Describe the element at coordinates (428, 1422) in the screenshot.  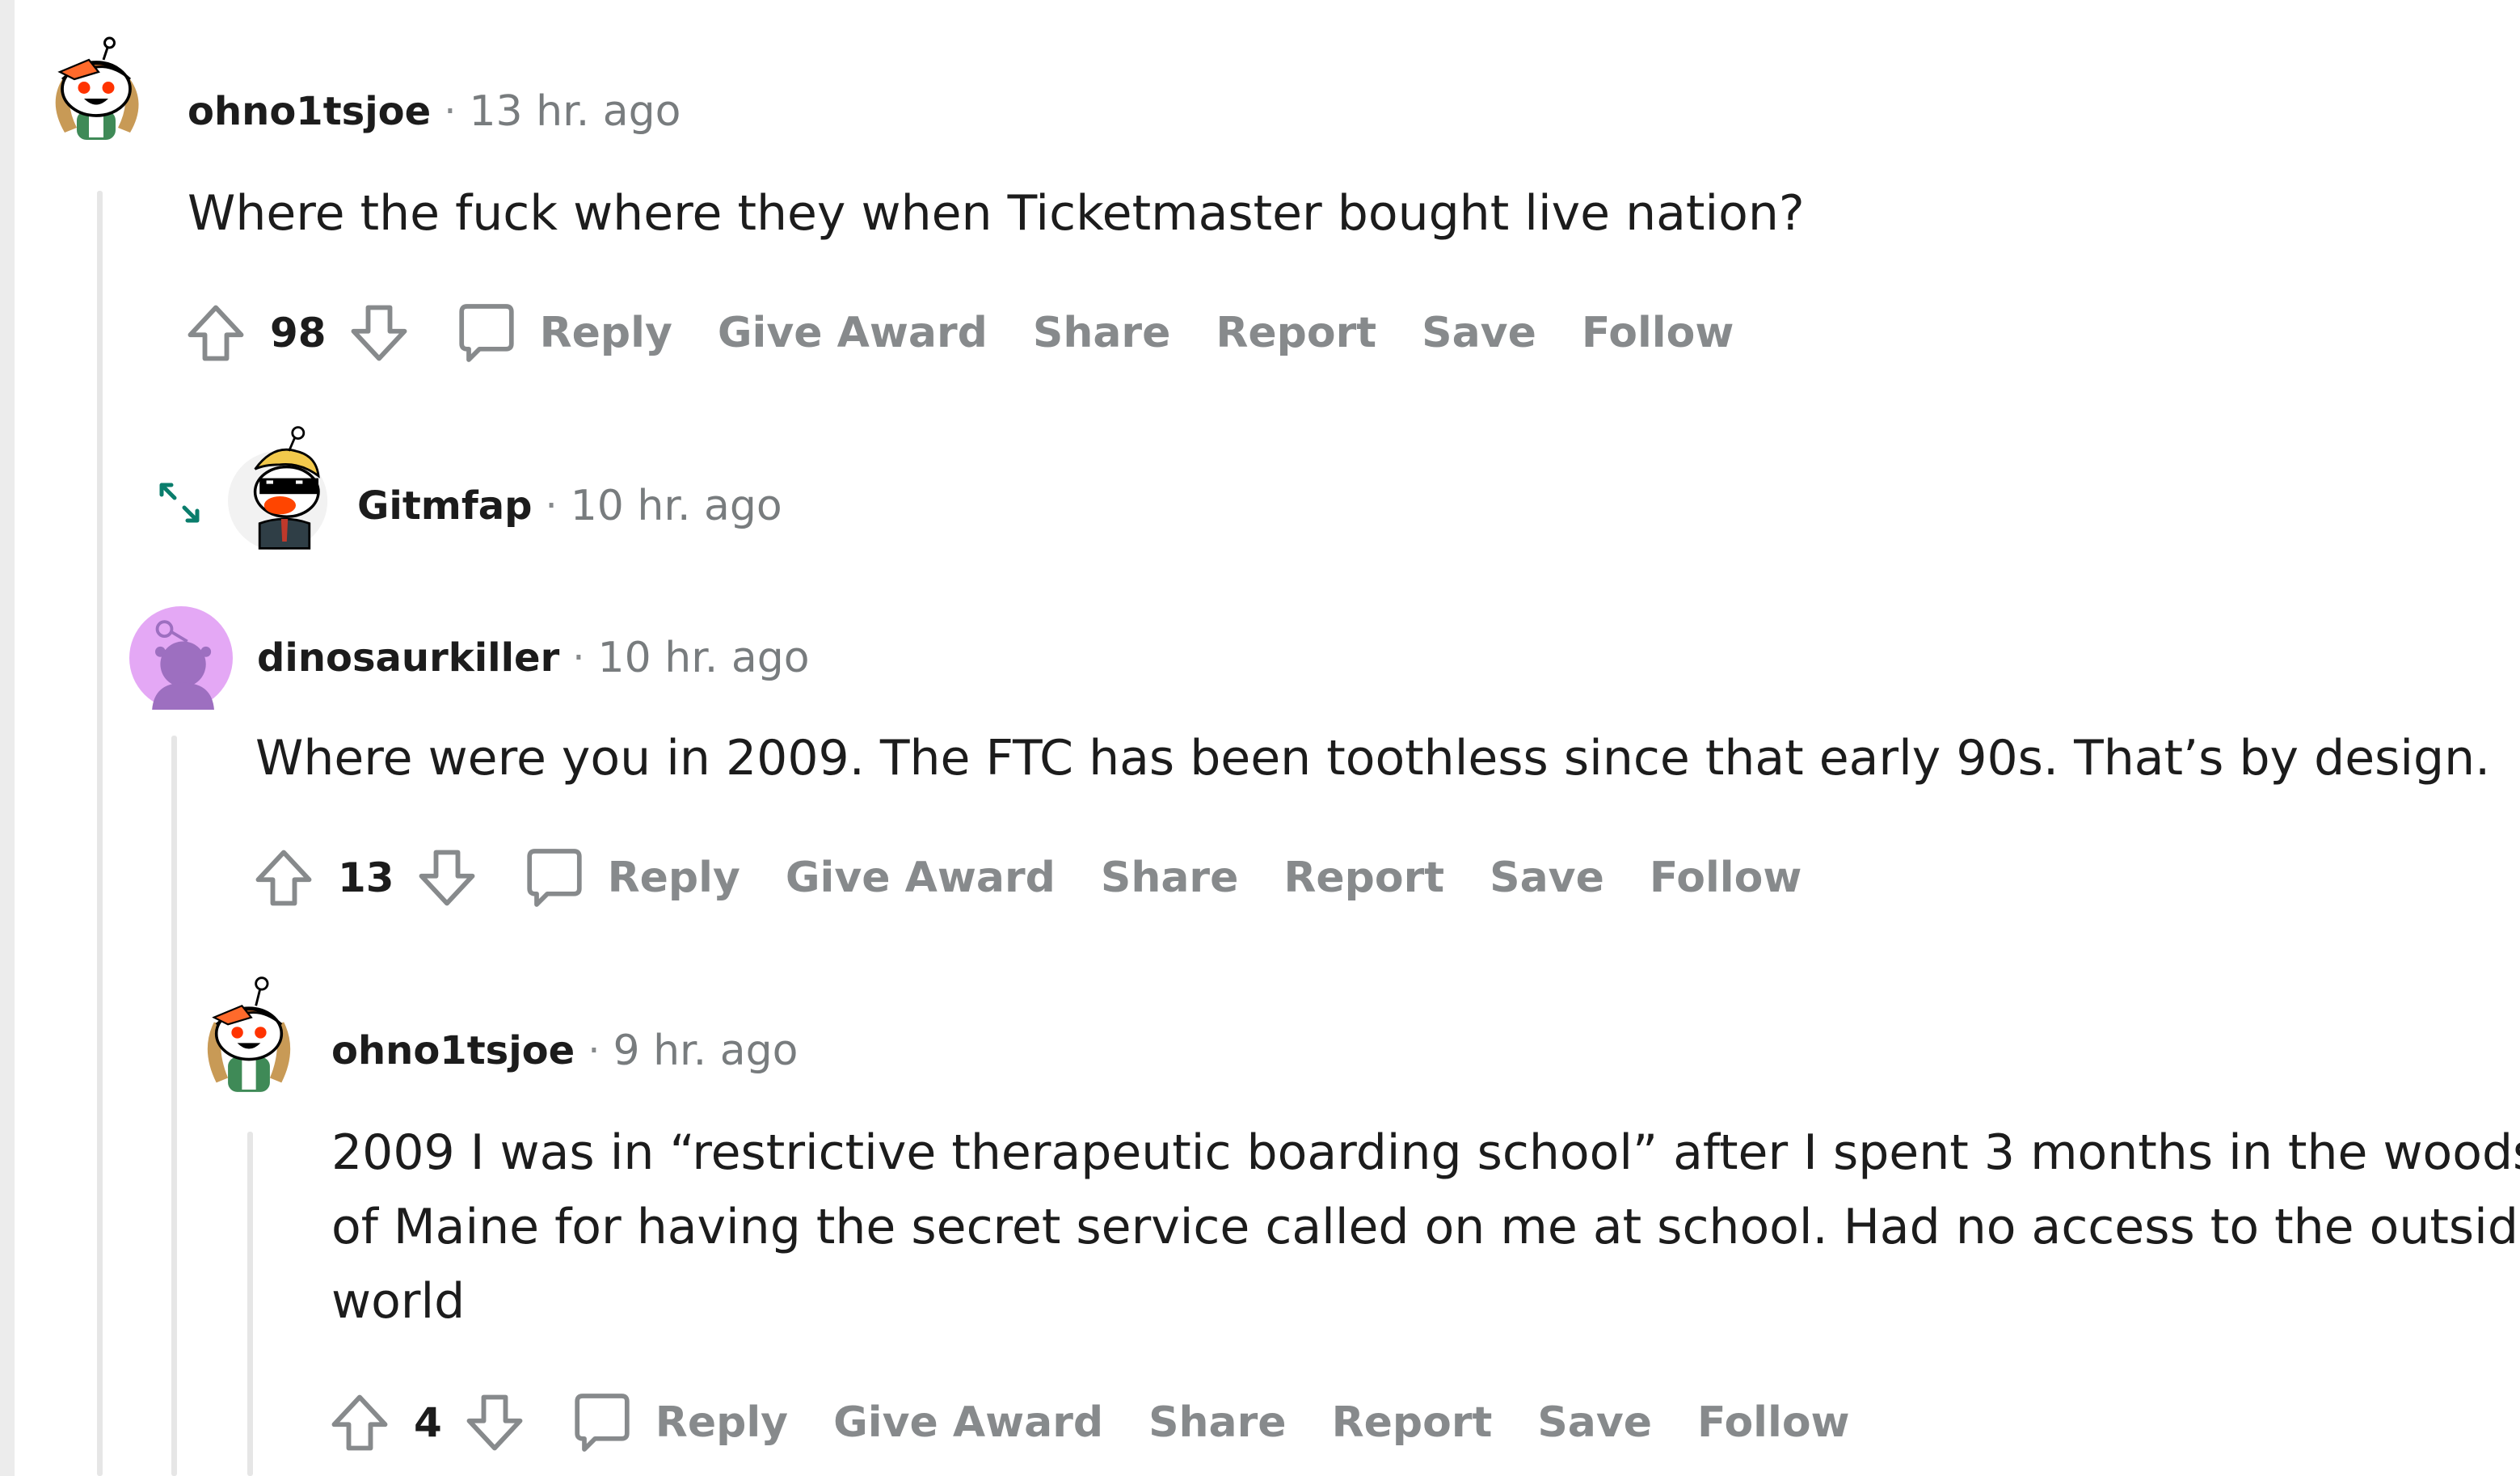
I see `vote-count: 4` at that location.